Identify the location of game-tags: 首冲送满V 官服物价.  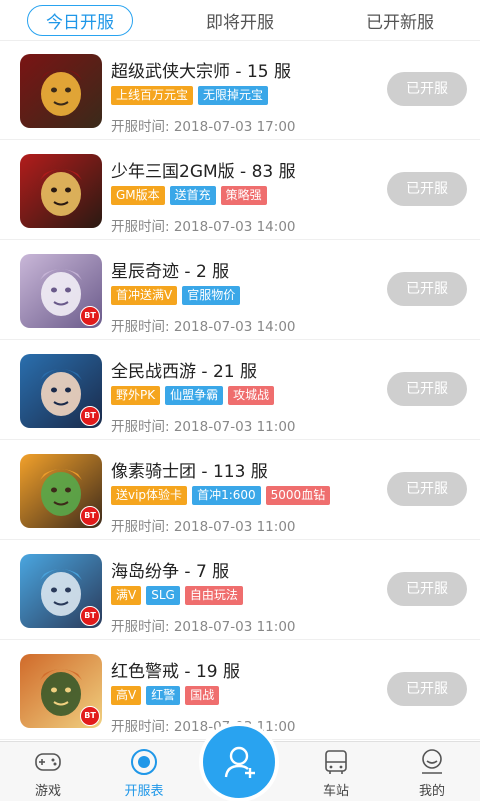
(176, 295).